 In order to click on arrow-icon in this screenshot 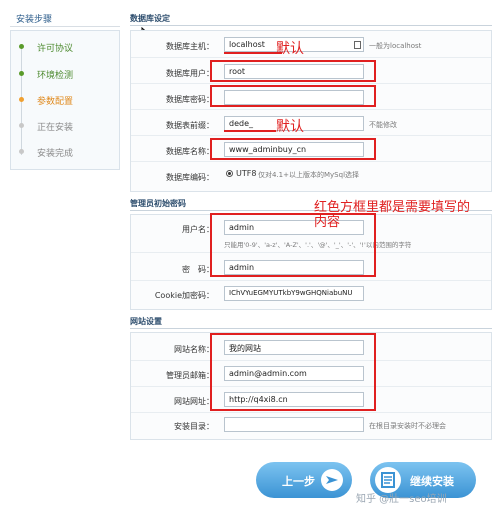, I will do `click(332, 480)`.